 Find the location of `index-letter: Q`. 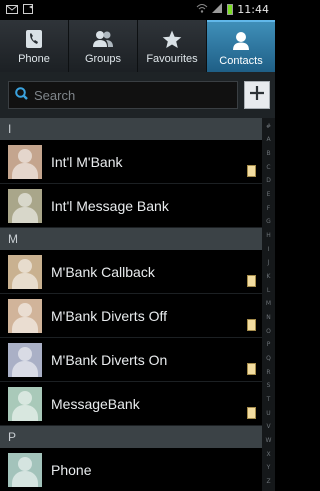

index-letter: Q is located at coordinates (268, 358).